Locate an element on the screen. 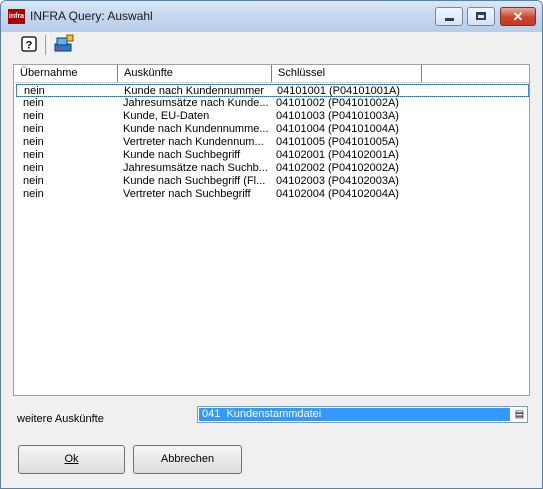 The width and height of the screenshot is (543, 489). cell-schluessel: 04101004 (P04101004A) is located at coordinates (337, 129).